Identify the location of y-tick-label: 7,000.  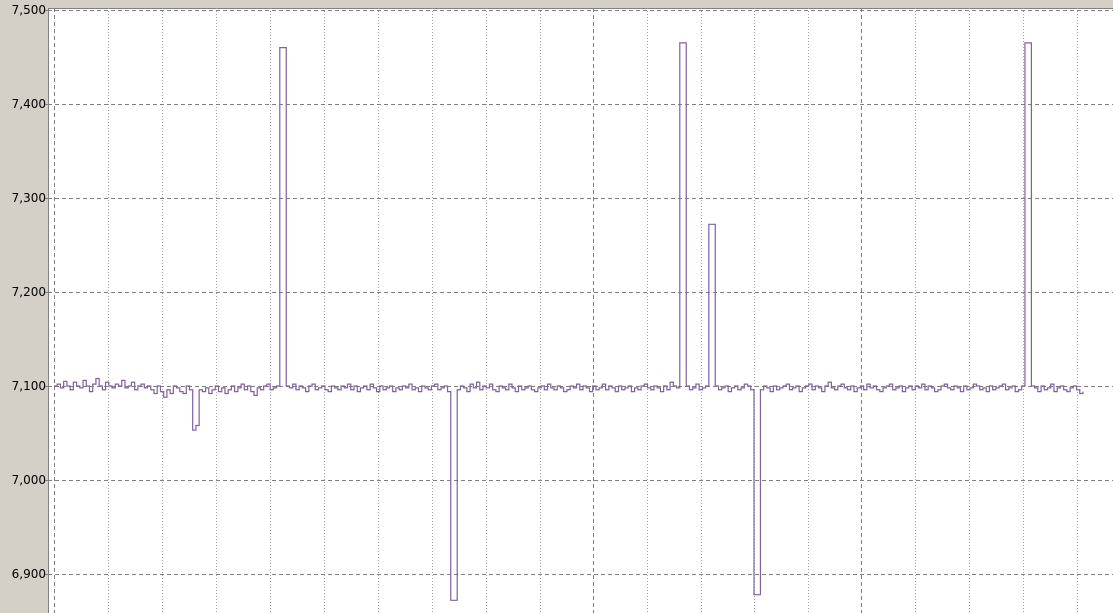
(29, 480).